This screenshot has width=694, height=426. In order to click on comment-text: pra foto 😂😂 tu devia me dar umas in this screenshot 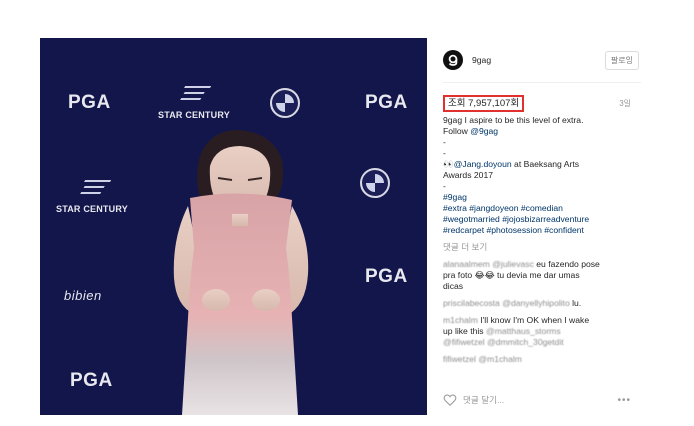, I will do `click(511, 275)`.